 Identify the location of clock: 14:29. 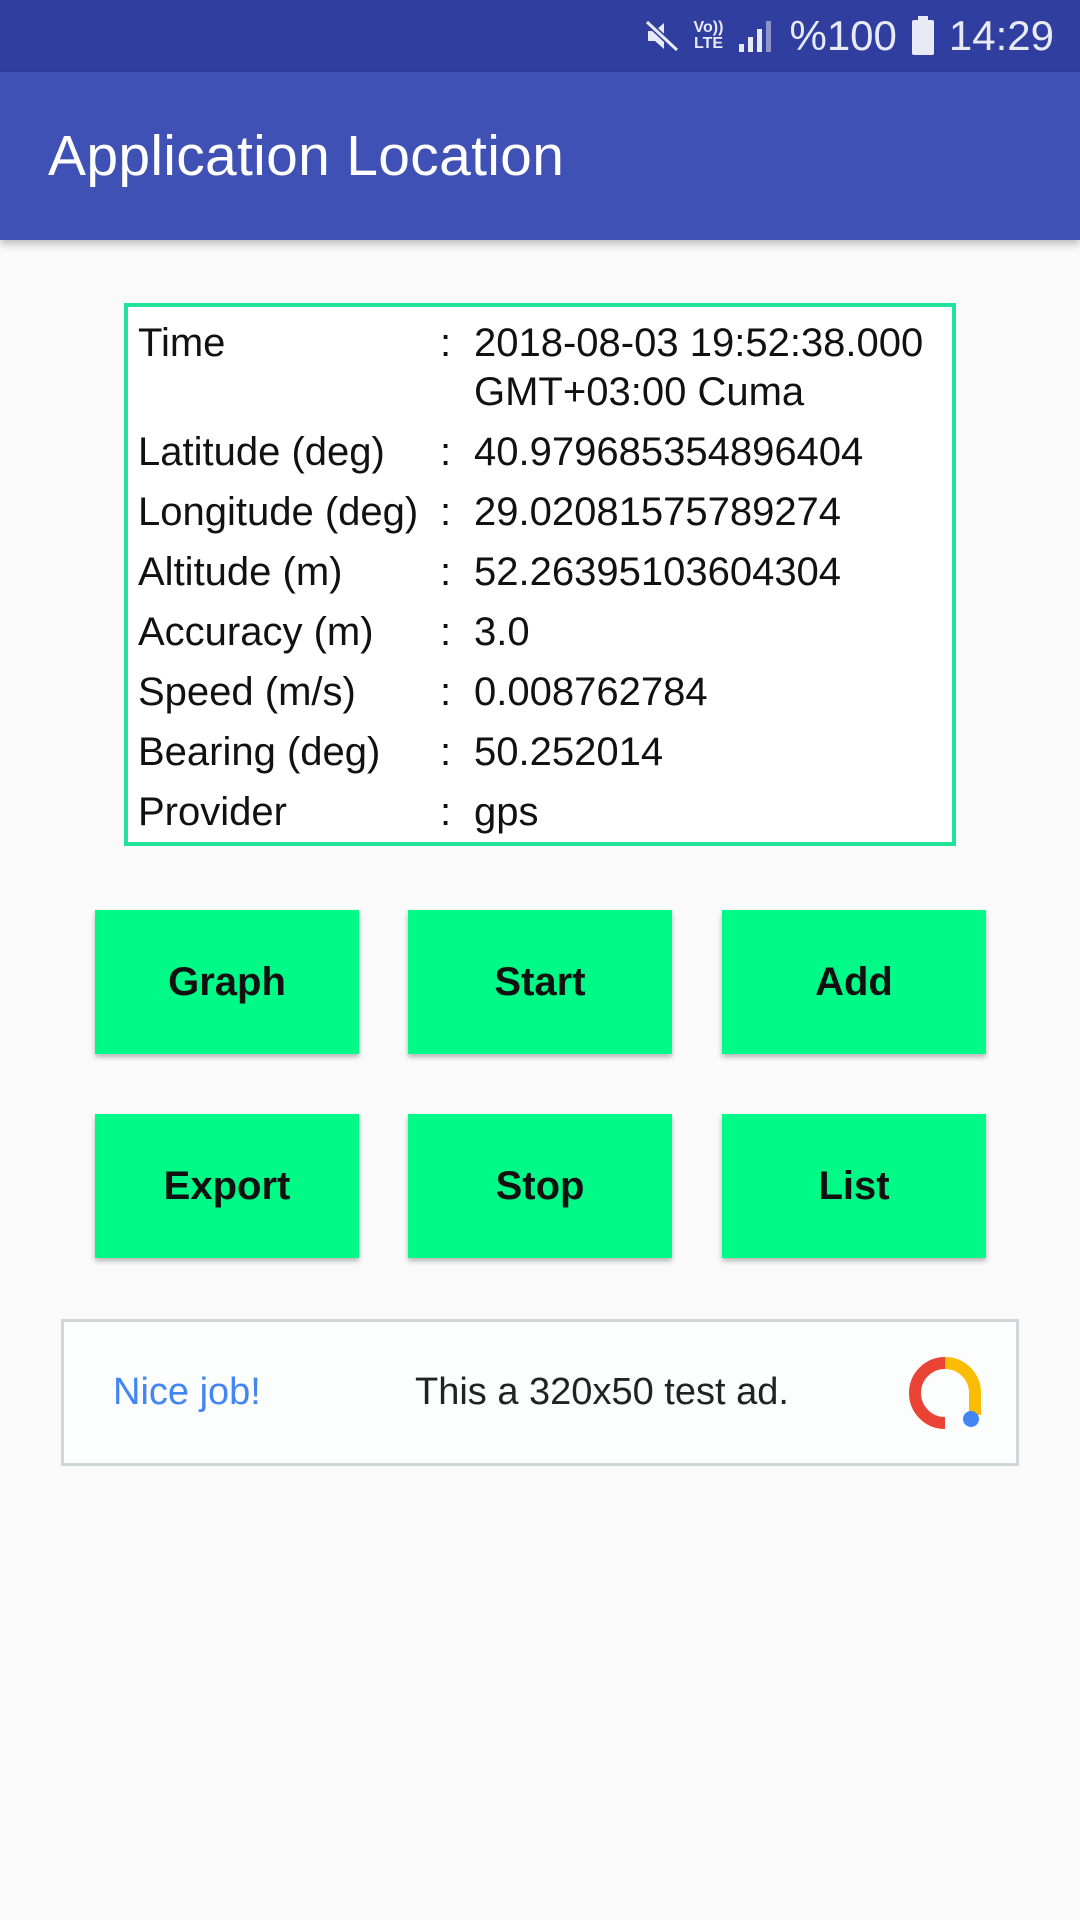
(1001, 35).